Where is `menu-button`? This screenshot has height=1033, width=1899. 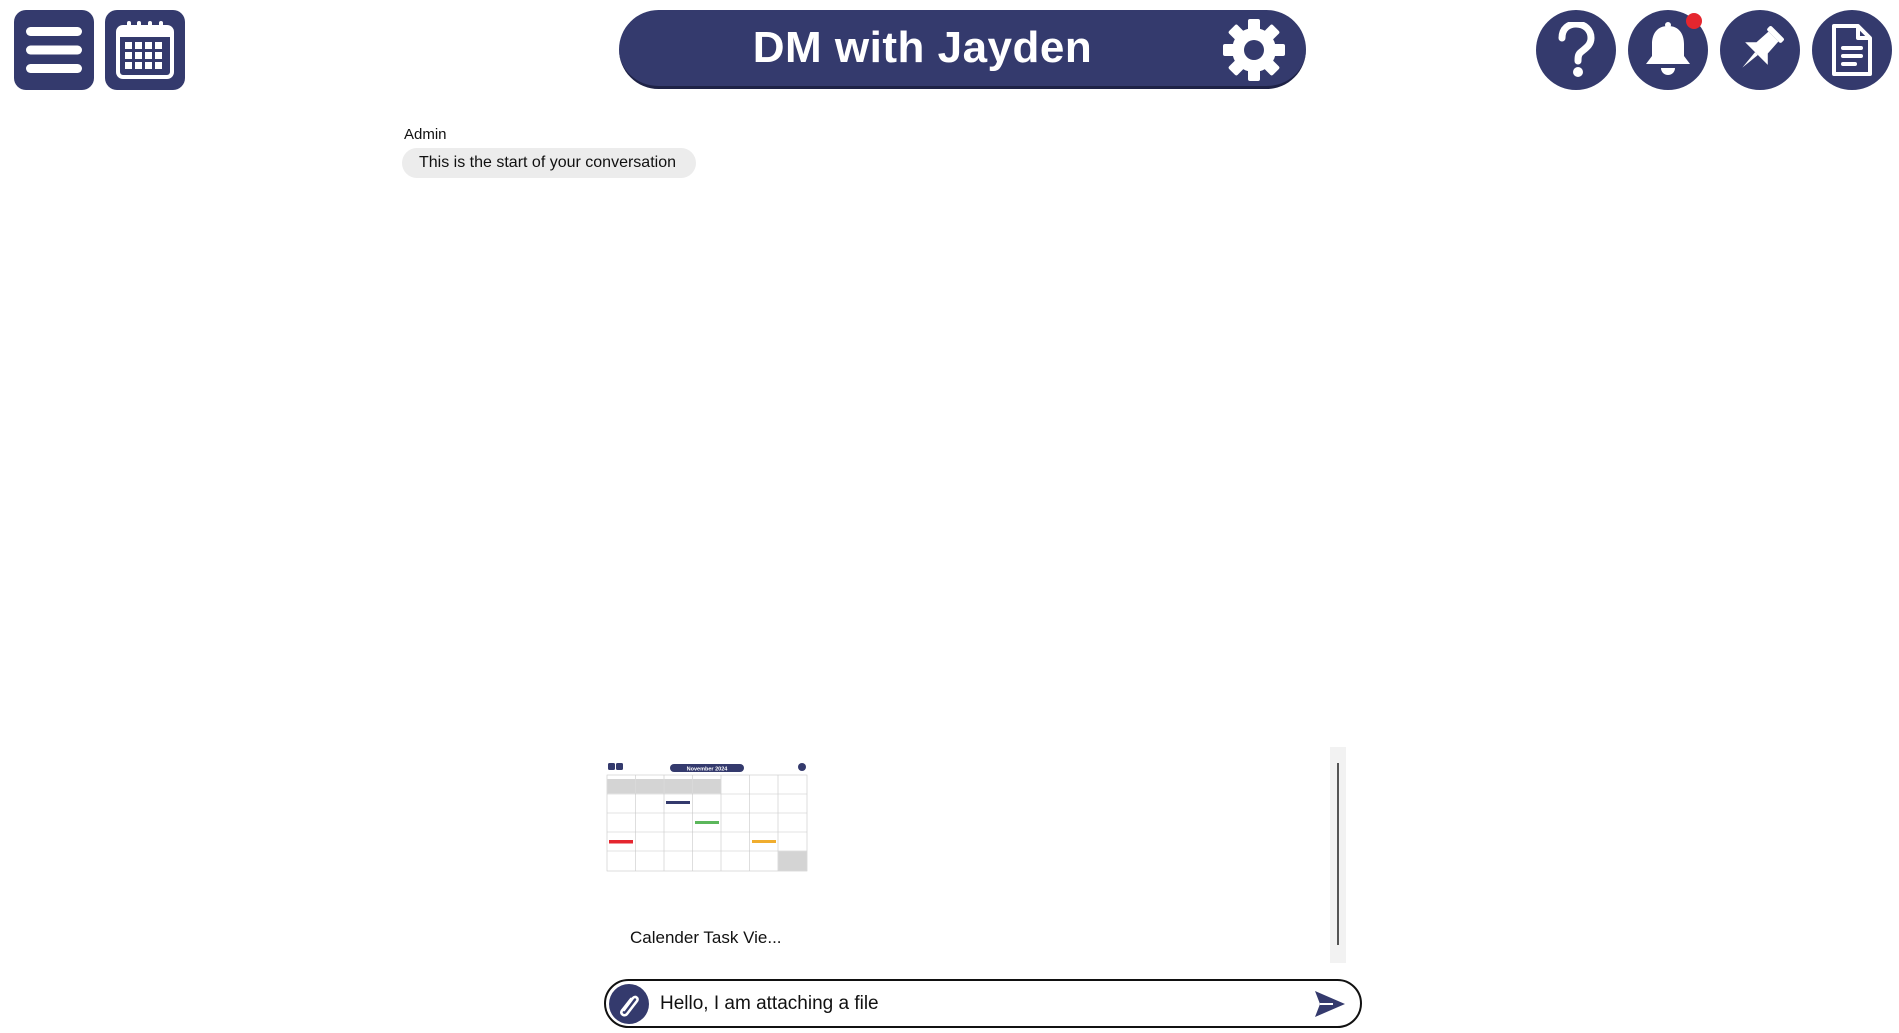
menu-button is located at coordinates (54, 50).